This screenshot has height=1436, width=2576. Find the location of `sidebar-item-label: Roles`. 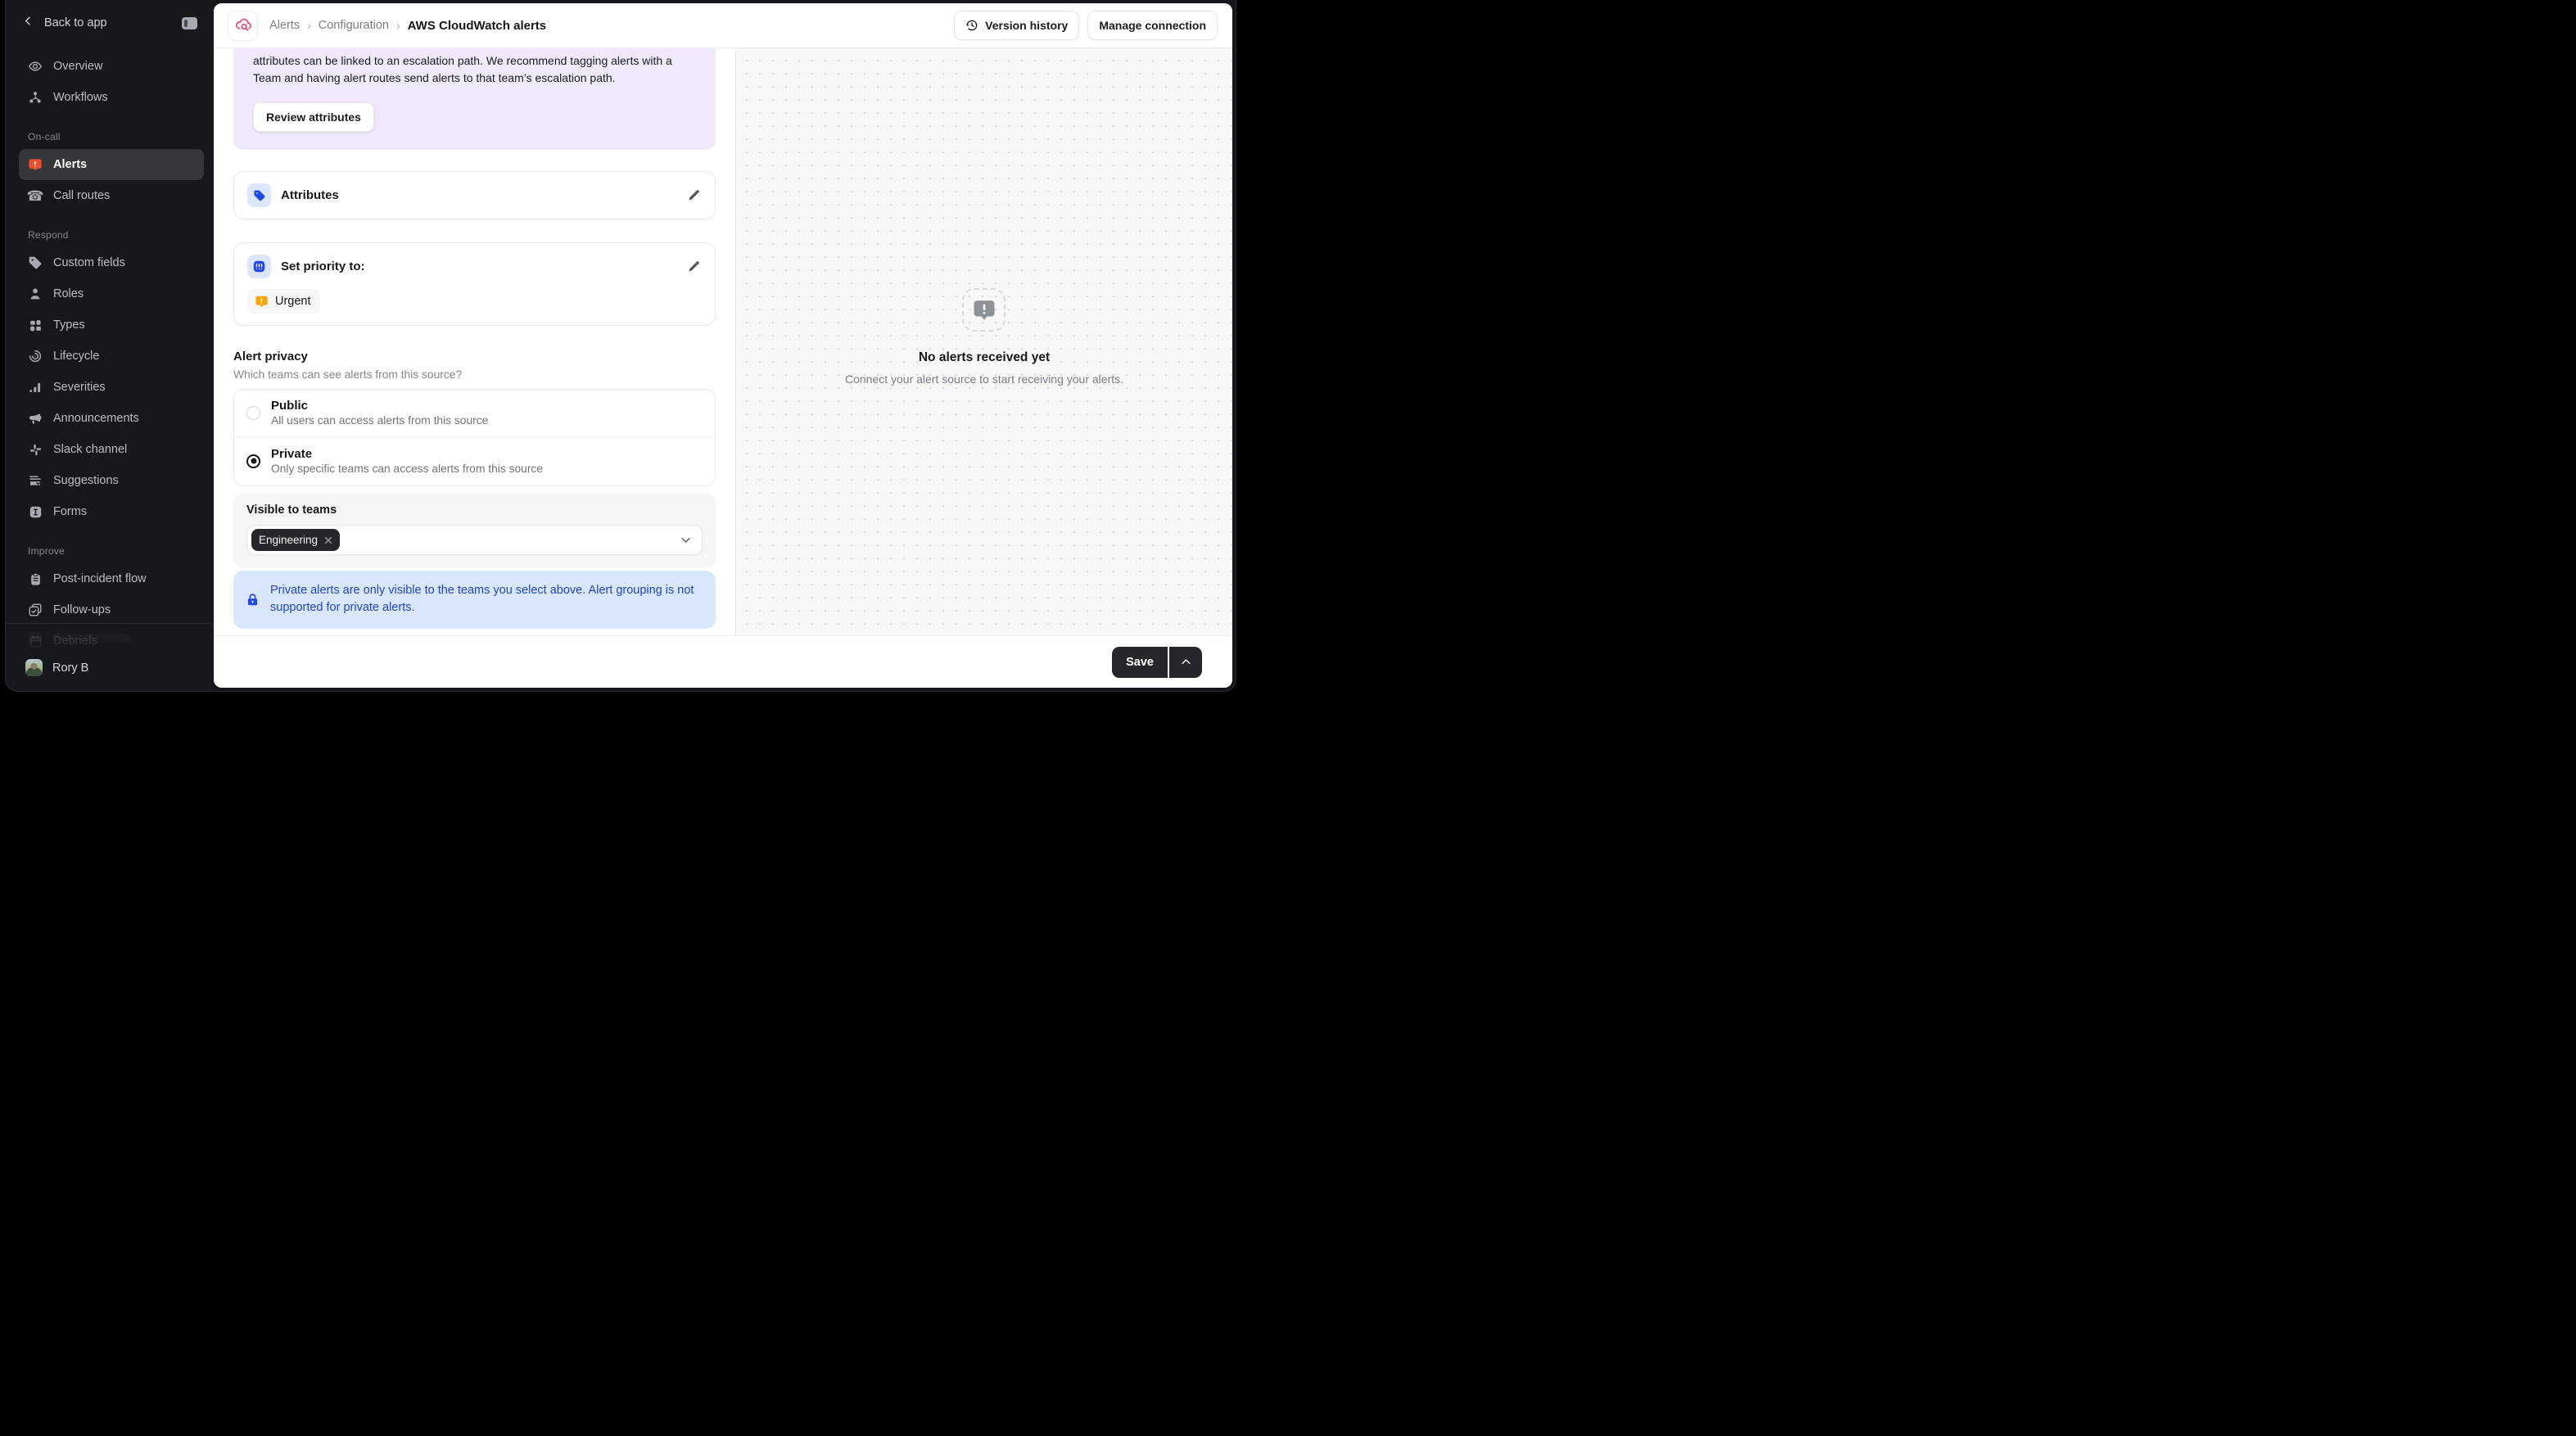

sidebar-item-label: Roles is located at coordinates (68, 293).